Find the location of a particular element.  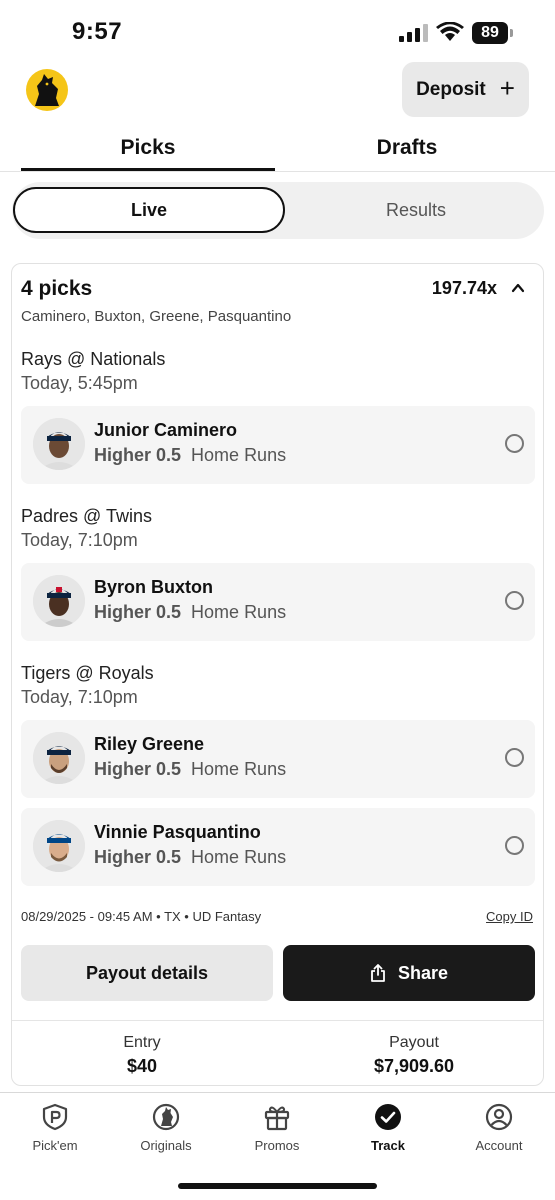

nav-label: Track is located at coordinates (388, 1145).